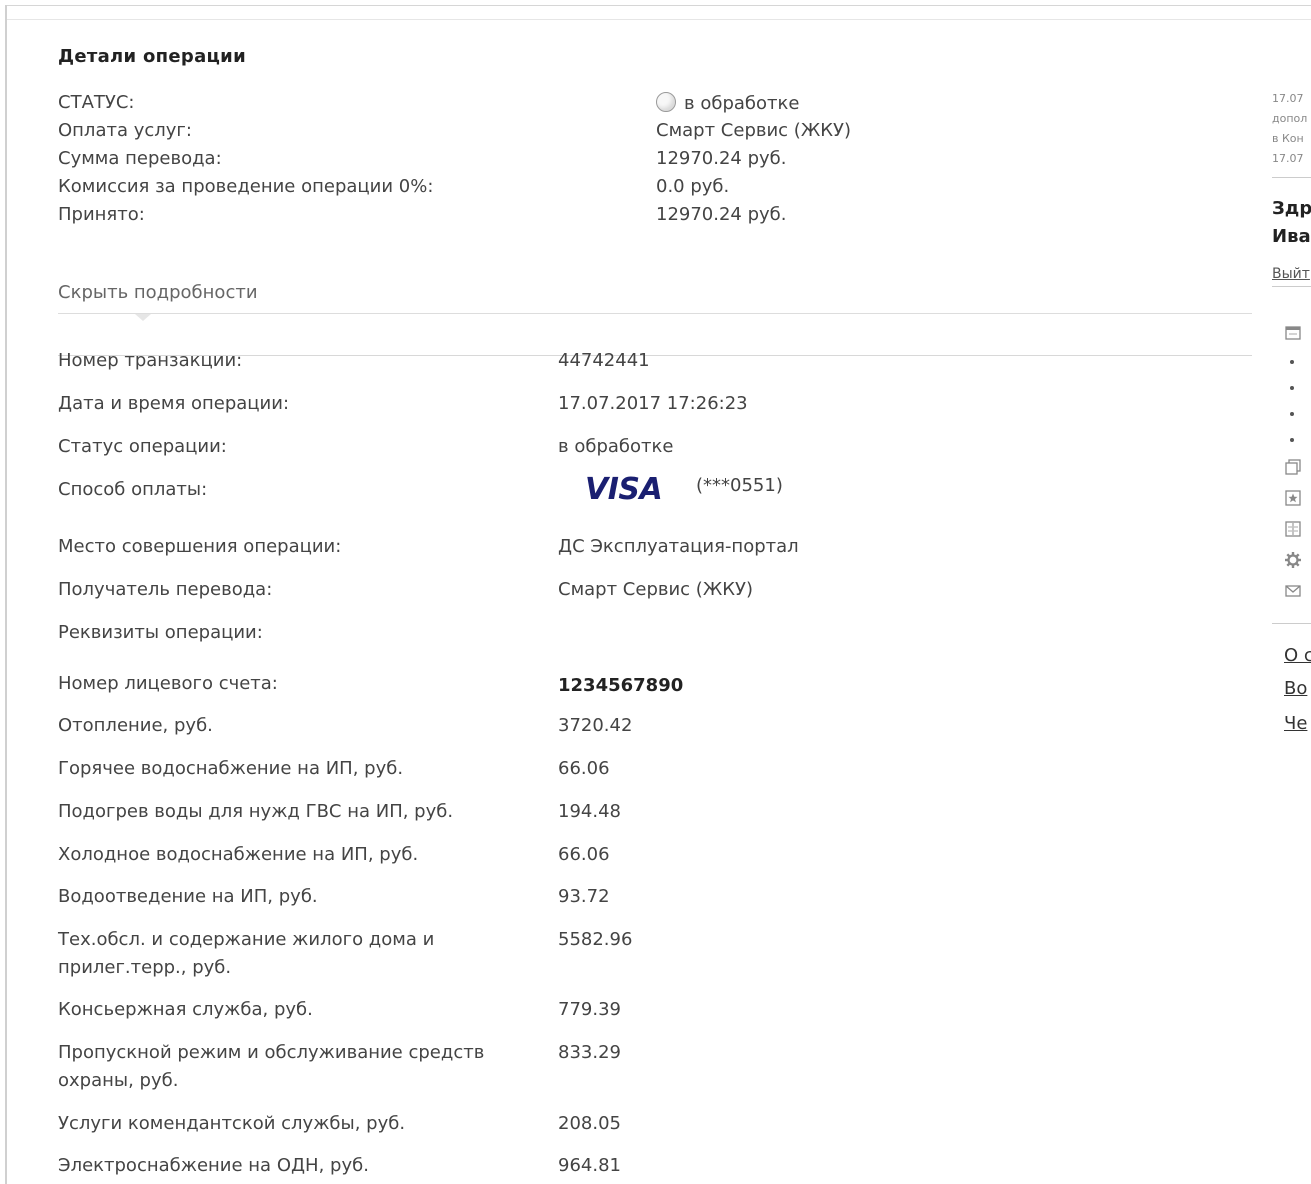 This screenshot has width=1311, height=1184. What do you see at coordinates (118, 1080) in the screenshot?
I see `item-label-line: охраны, руб.` at bounding box center [118, 1080].